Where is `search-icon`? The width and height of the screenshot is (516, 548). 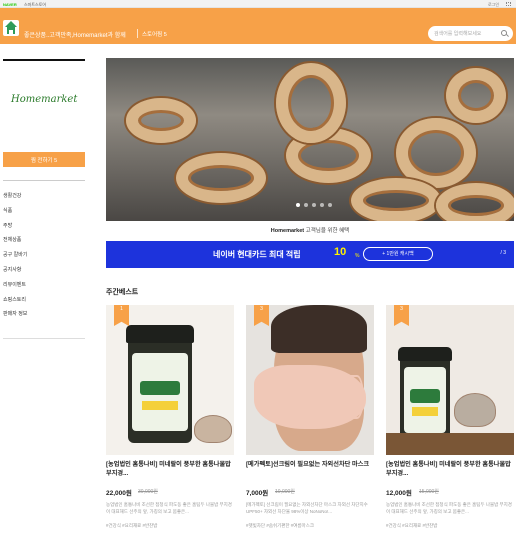 search-icon is located at coordinates (504, 33).